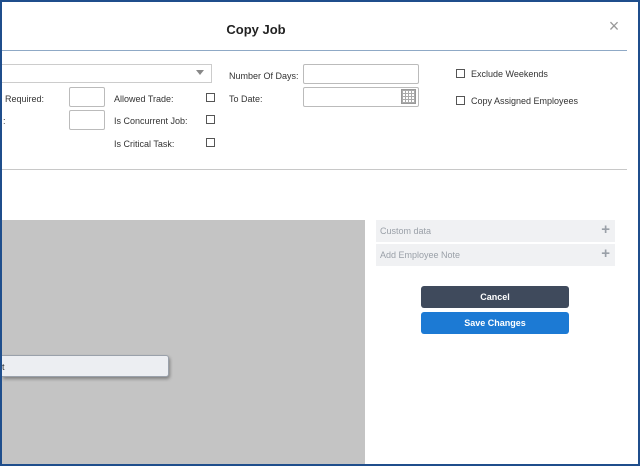  Describe the element at coordinates (495, 231) in the screenshot. I see `custom-data-row: Custom data +` at that location.